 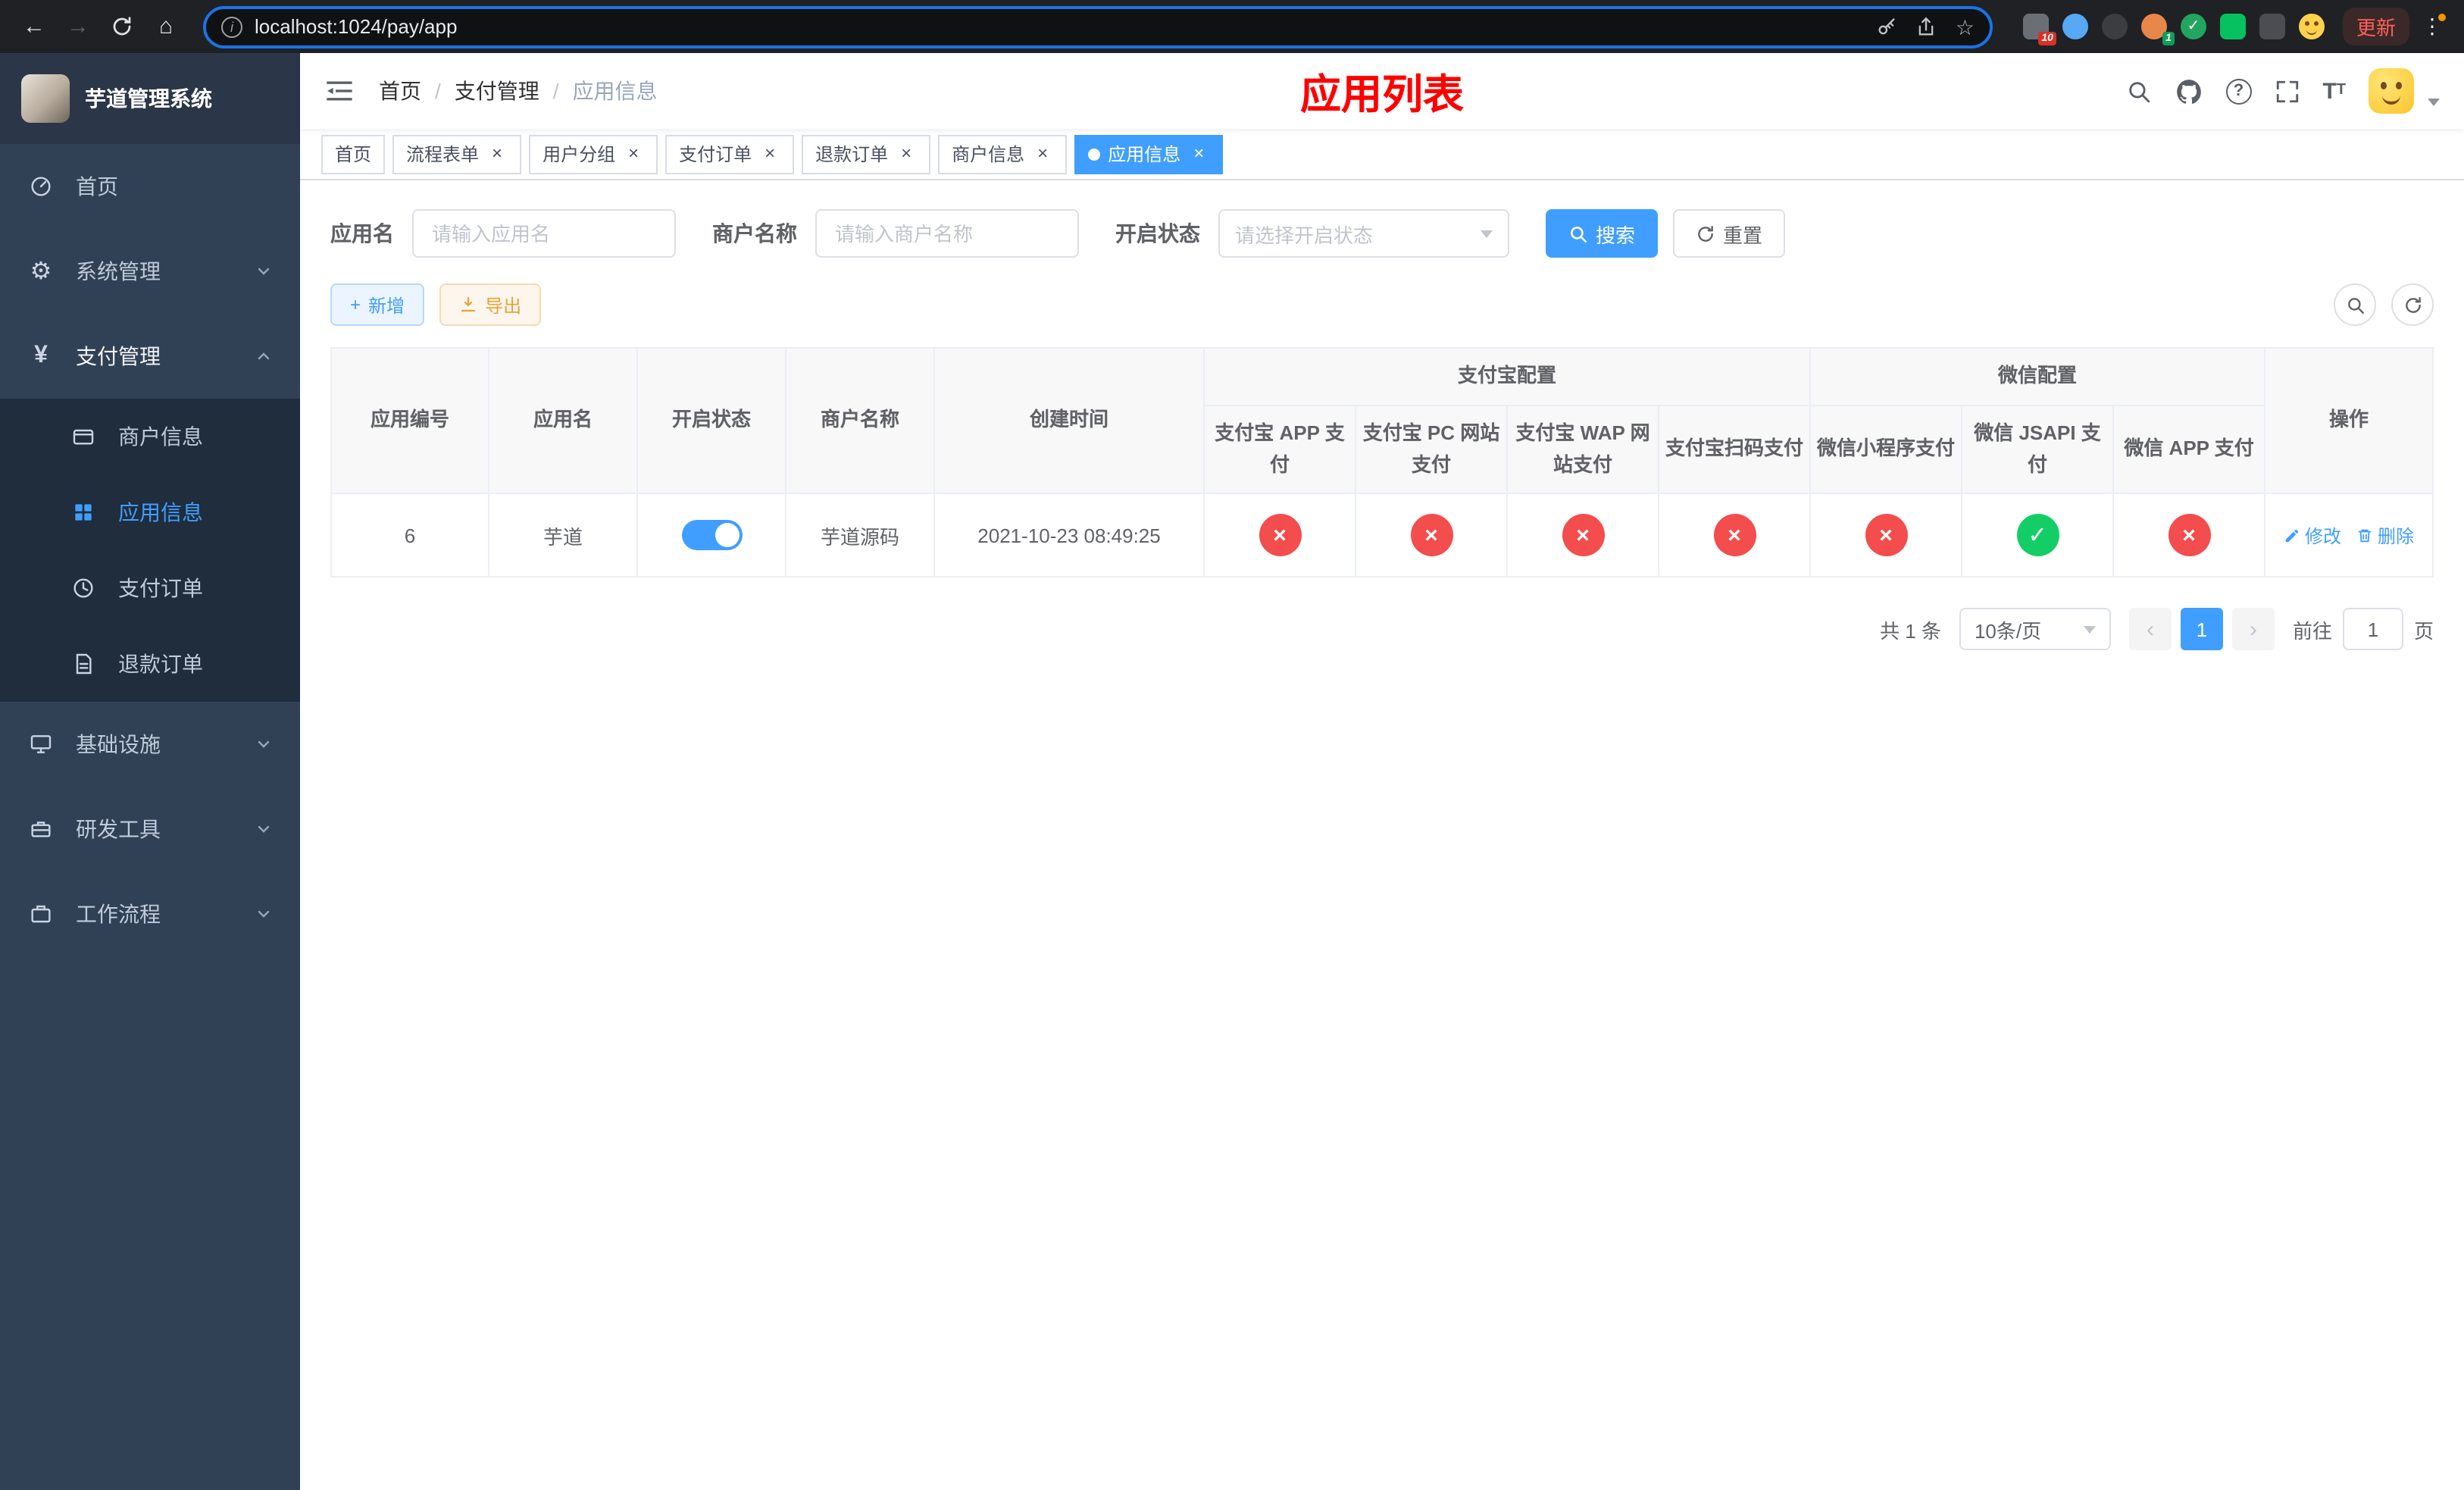 What do you see at coordinates (2189, 449) in the screenshot?
I see `col-wechat-app: 微信 APP 支付` at bounding box center [2189, 449].